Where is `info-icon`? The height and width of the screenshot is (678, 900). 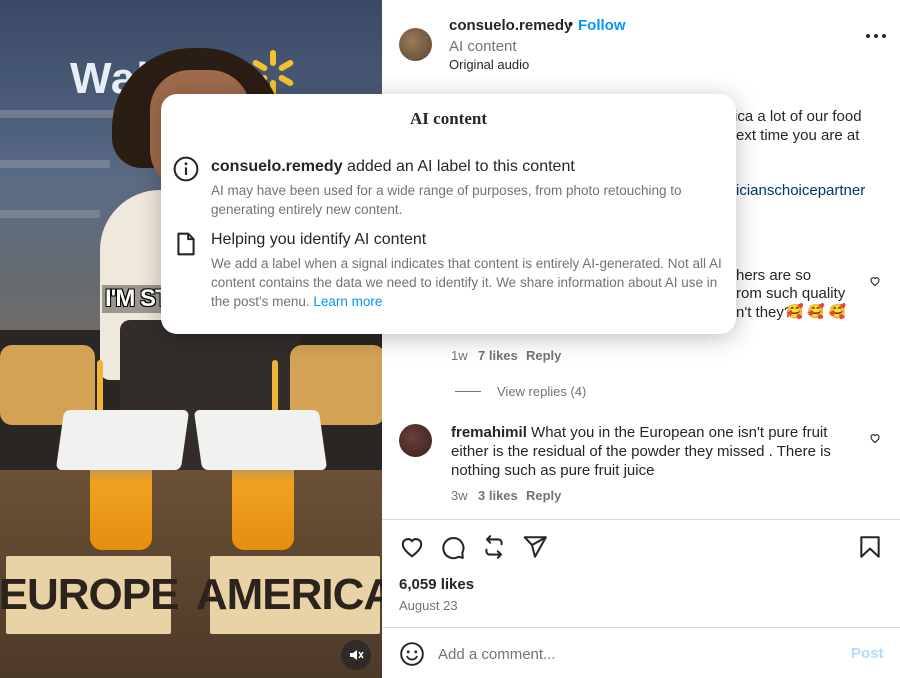 info-icon is located at coordinates (186, 169).